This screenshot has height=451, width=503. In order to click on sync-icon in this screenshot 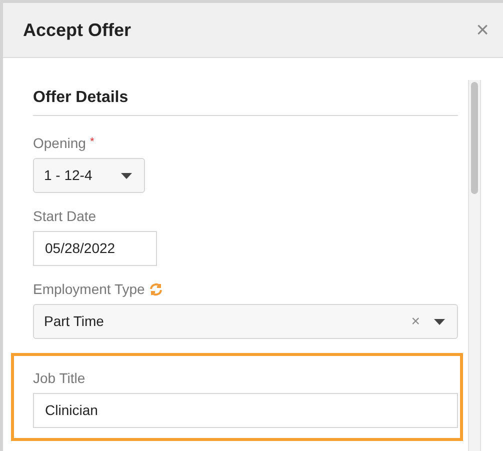, I will do `click(155, 289)`.